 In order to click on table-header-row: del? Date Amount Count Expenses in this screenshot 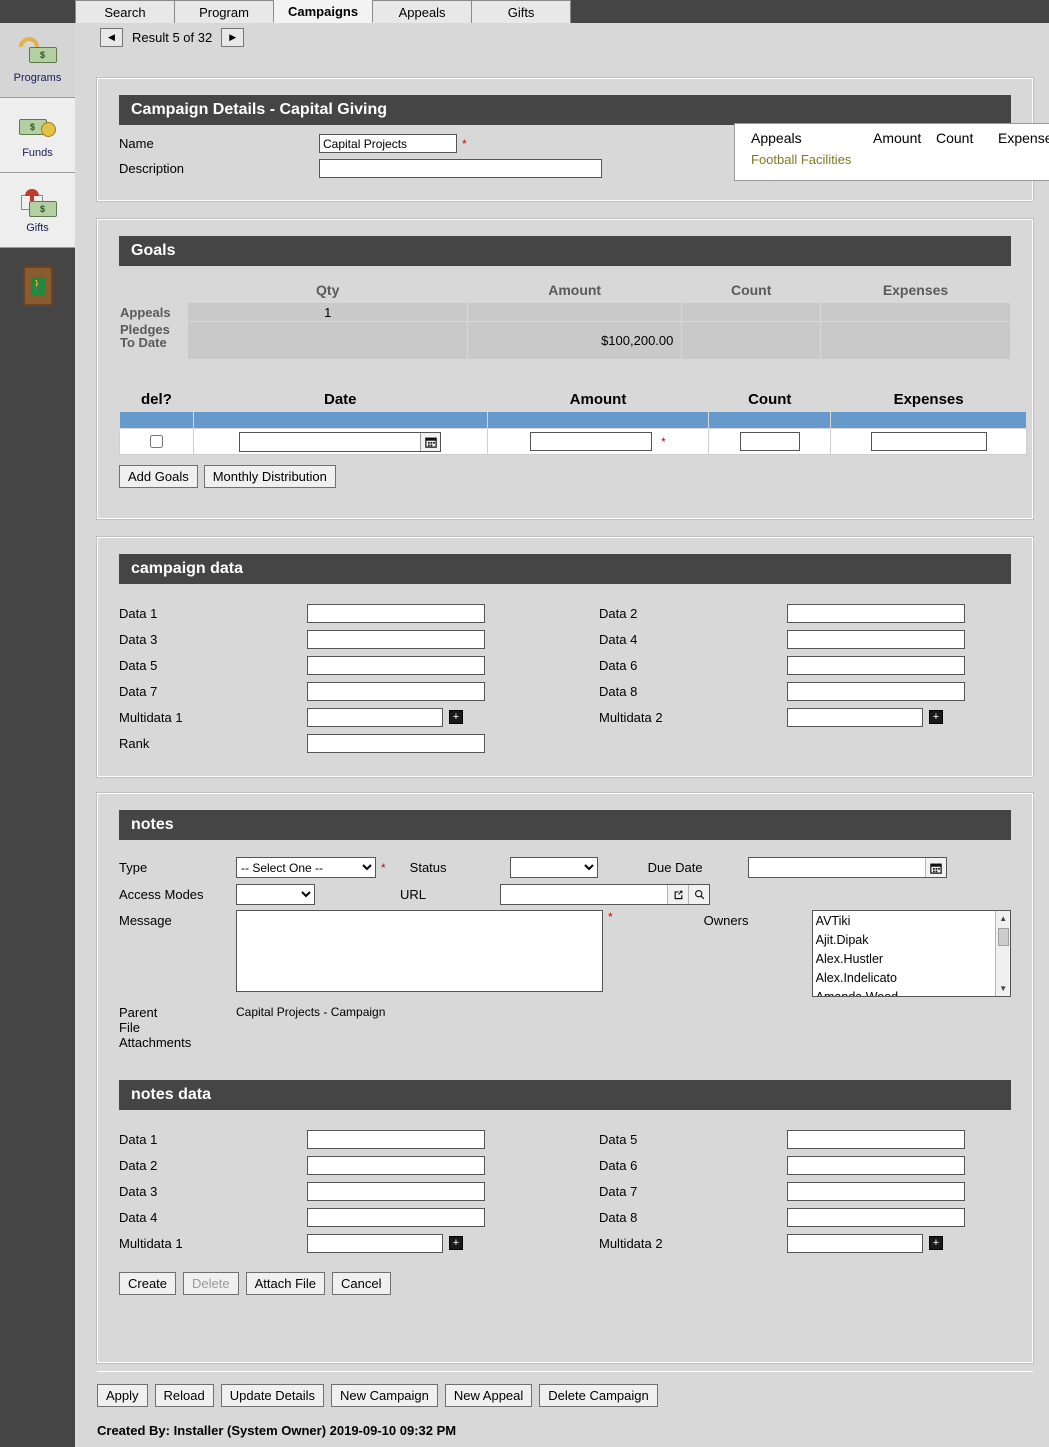, I will do `click(573, 401)`.